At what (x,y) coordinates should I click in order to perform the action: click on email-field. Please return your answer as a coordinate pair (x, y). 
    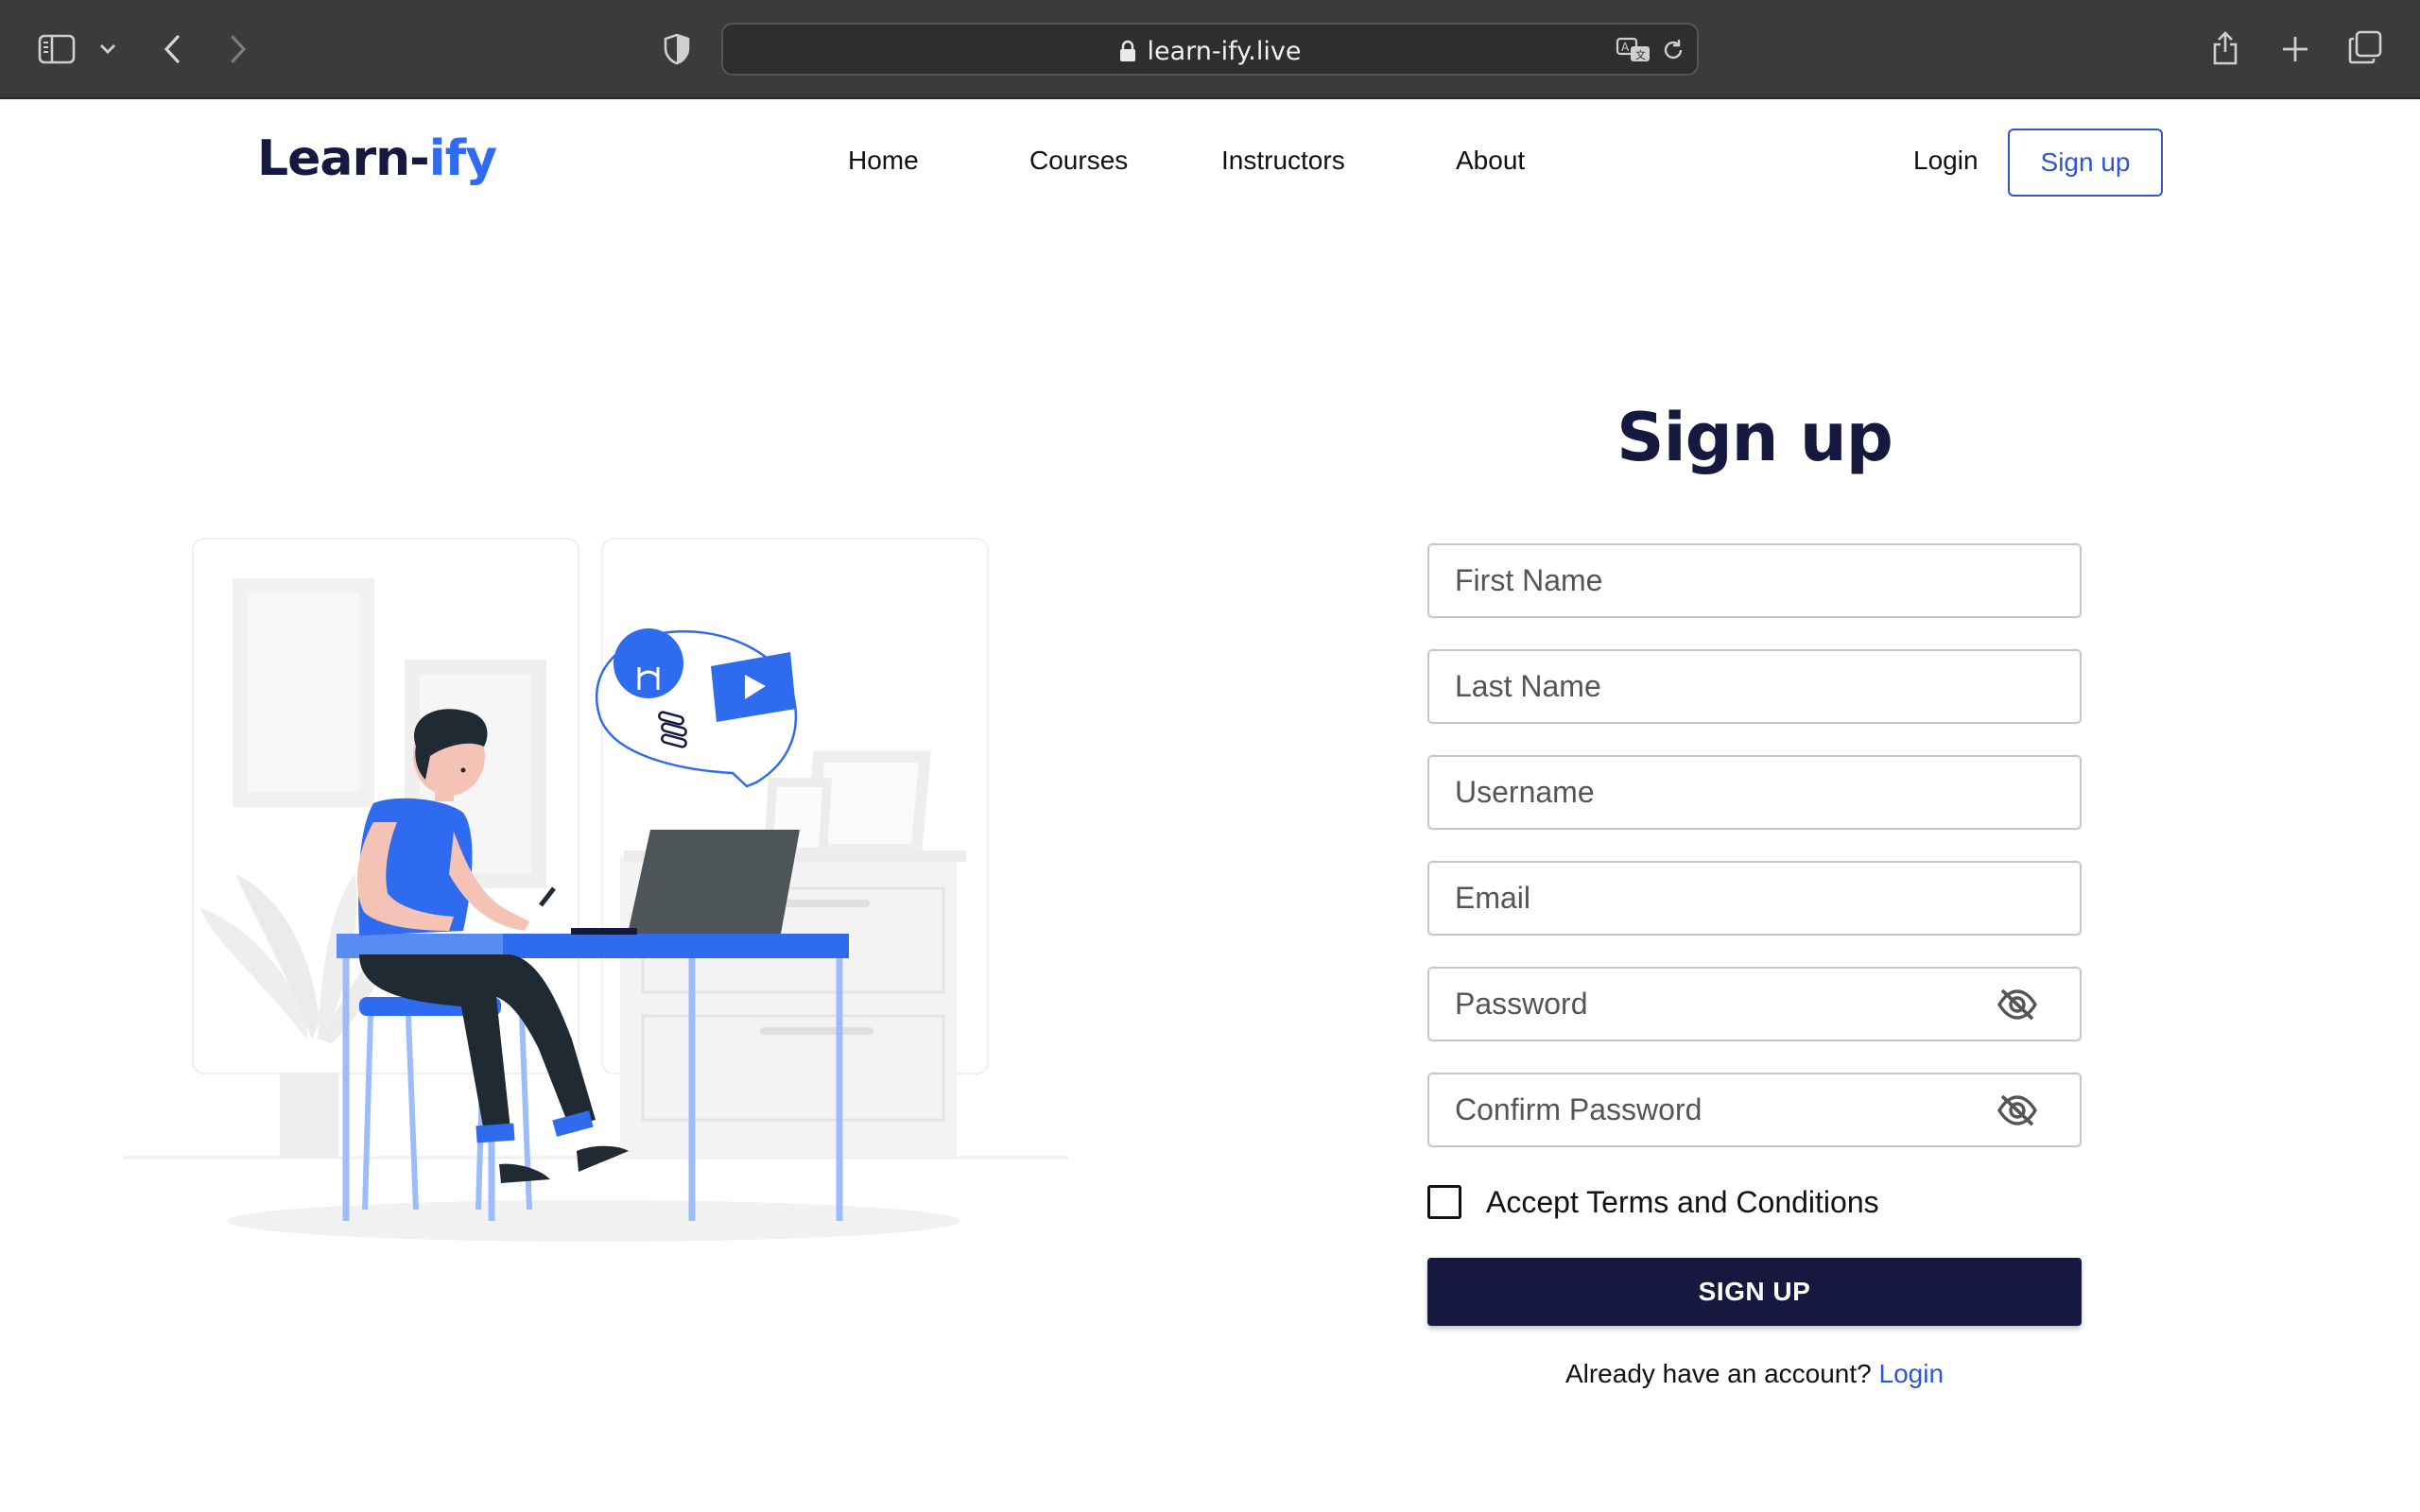
    Looking at the image, I should click on (1754, 898).